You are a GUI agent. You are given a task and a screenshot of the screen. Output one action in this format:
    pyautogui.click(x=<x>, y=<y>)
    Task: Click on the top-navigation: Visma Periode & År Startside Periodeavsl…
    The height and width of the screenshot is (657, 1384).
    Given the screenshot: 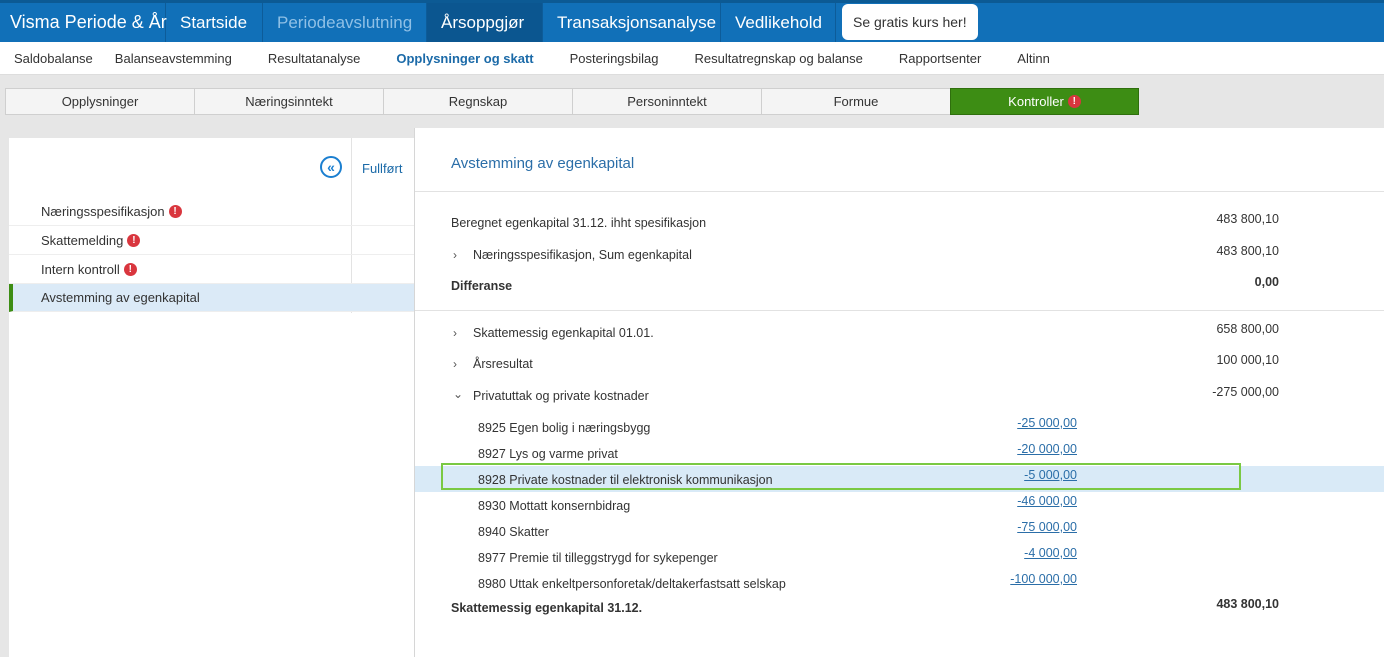 What is the action you would take?
    pyautogui.click(x=692, y=21)
    